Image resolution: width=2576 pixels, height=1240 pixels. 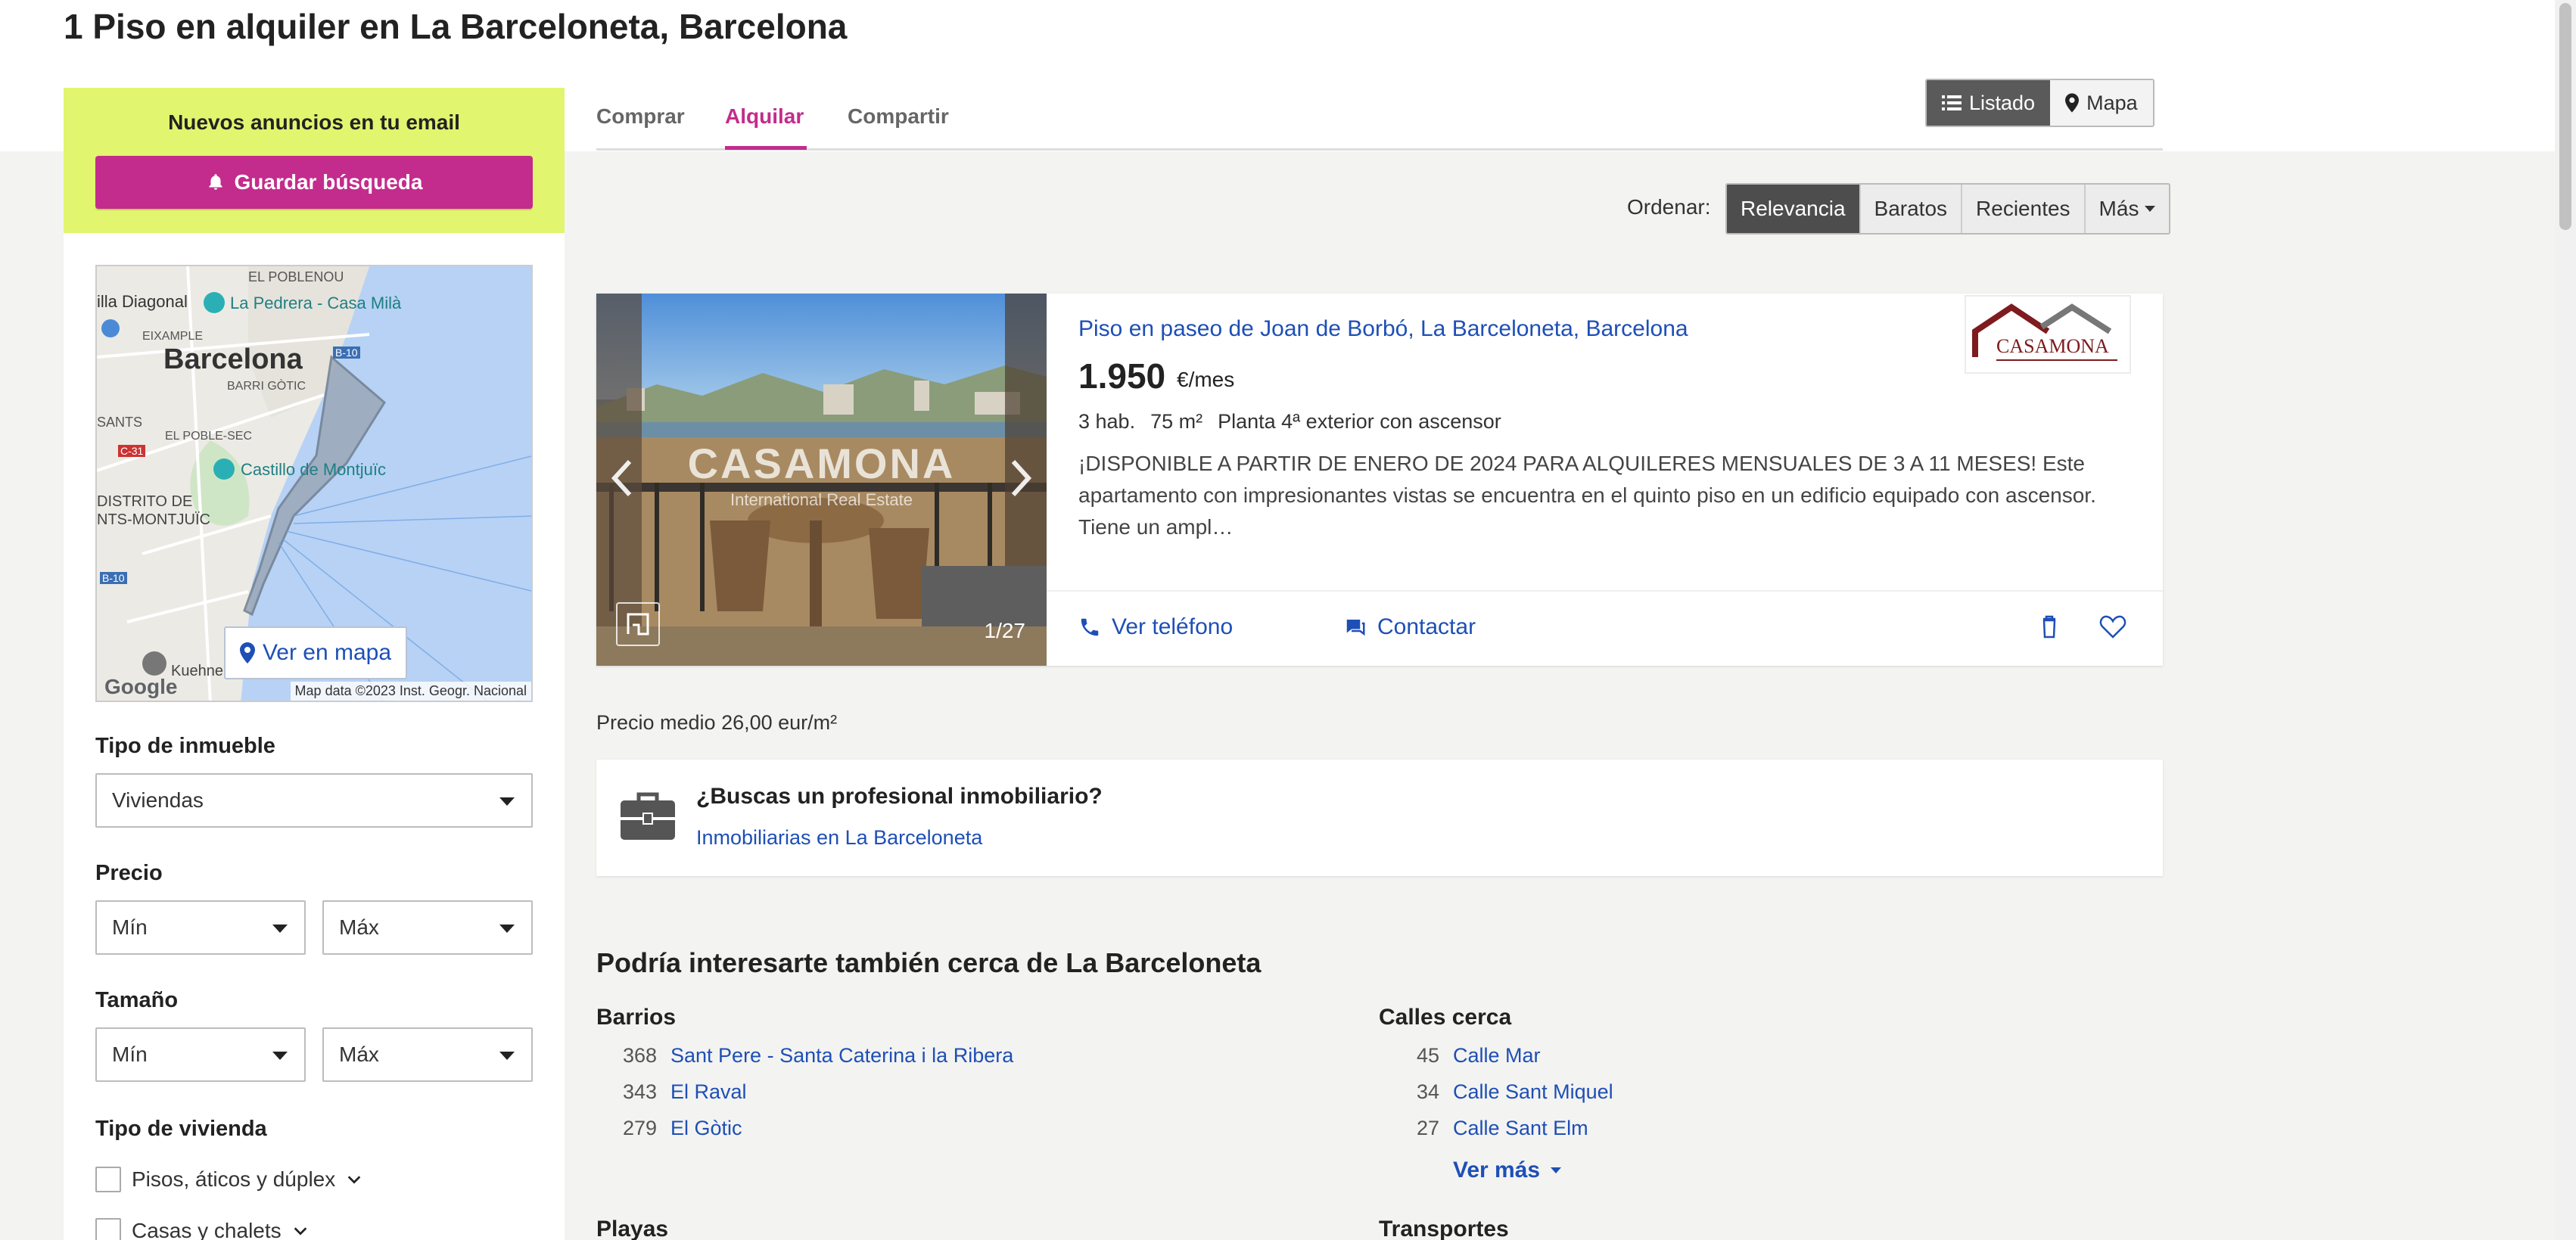 I want to click on tab-compartir: Compartir, so click(x=898, y=117).